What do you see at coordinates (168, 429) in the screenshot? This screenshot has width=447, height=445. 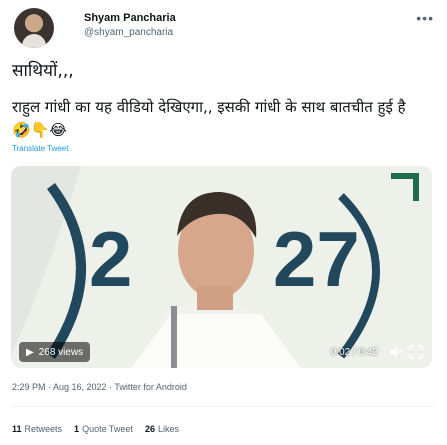 I see `likes-label: Likes` at bounding box center [168, 429].